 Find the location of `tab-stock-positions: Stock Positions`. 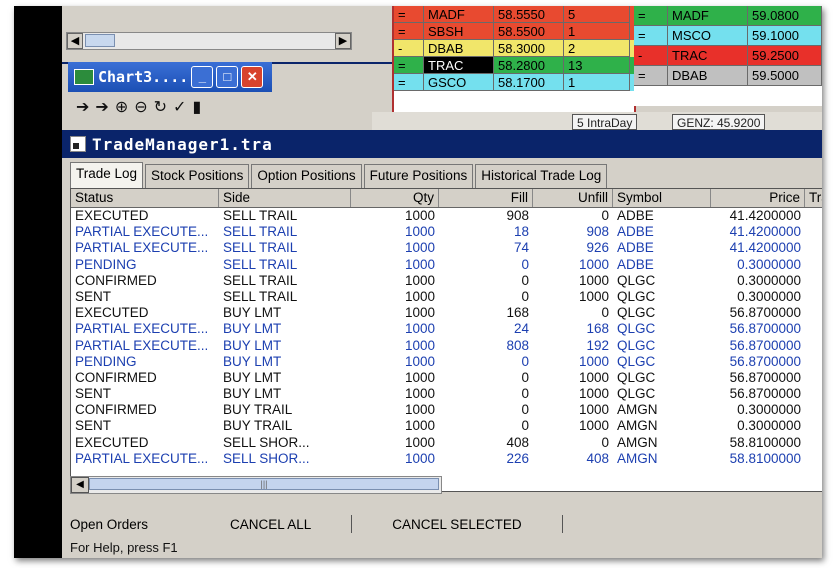

tab-stock-positions: Stock Positions is located at coordinates (197, 176).